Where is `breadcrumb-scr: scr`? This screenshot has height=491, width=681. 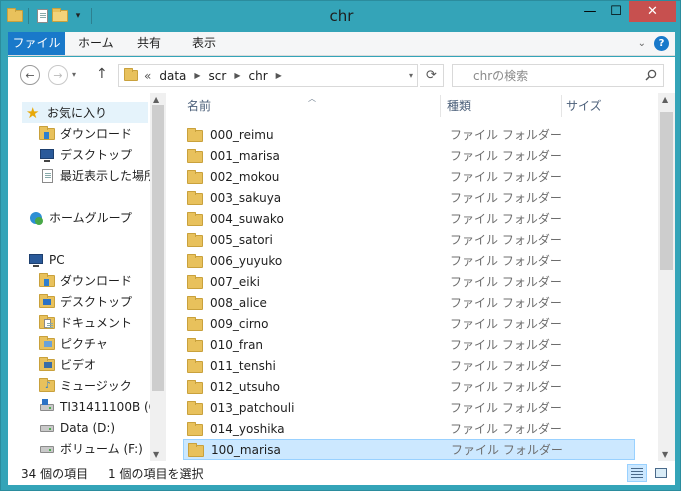 breadcrumb-scr: scr is located at coordinates (218, 76).